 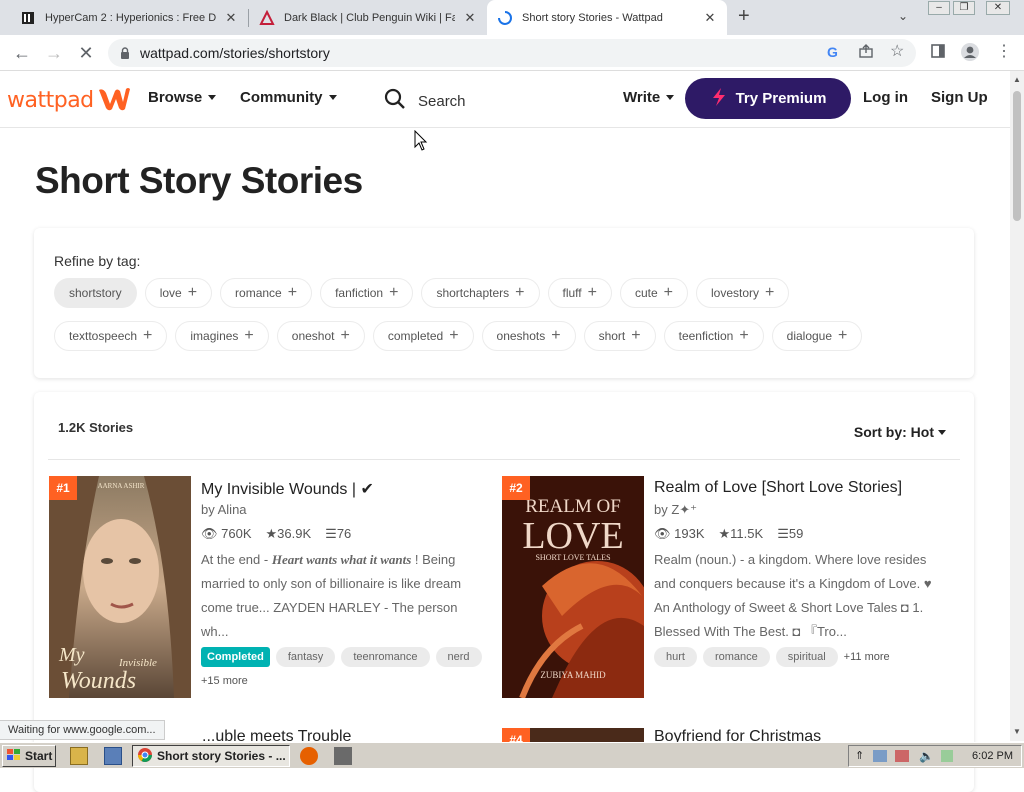 I want to click on svg-text: My, so click(x=71, y=655).